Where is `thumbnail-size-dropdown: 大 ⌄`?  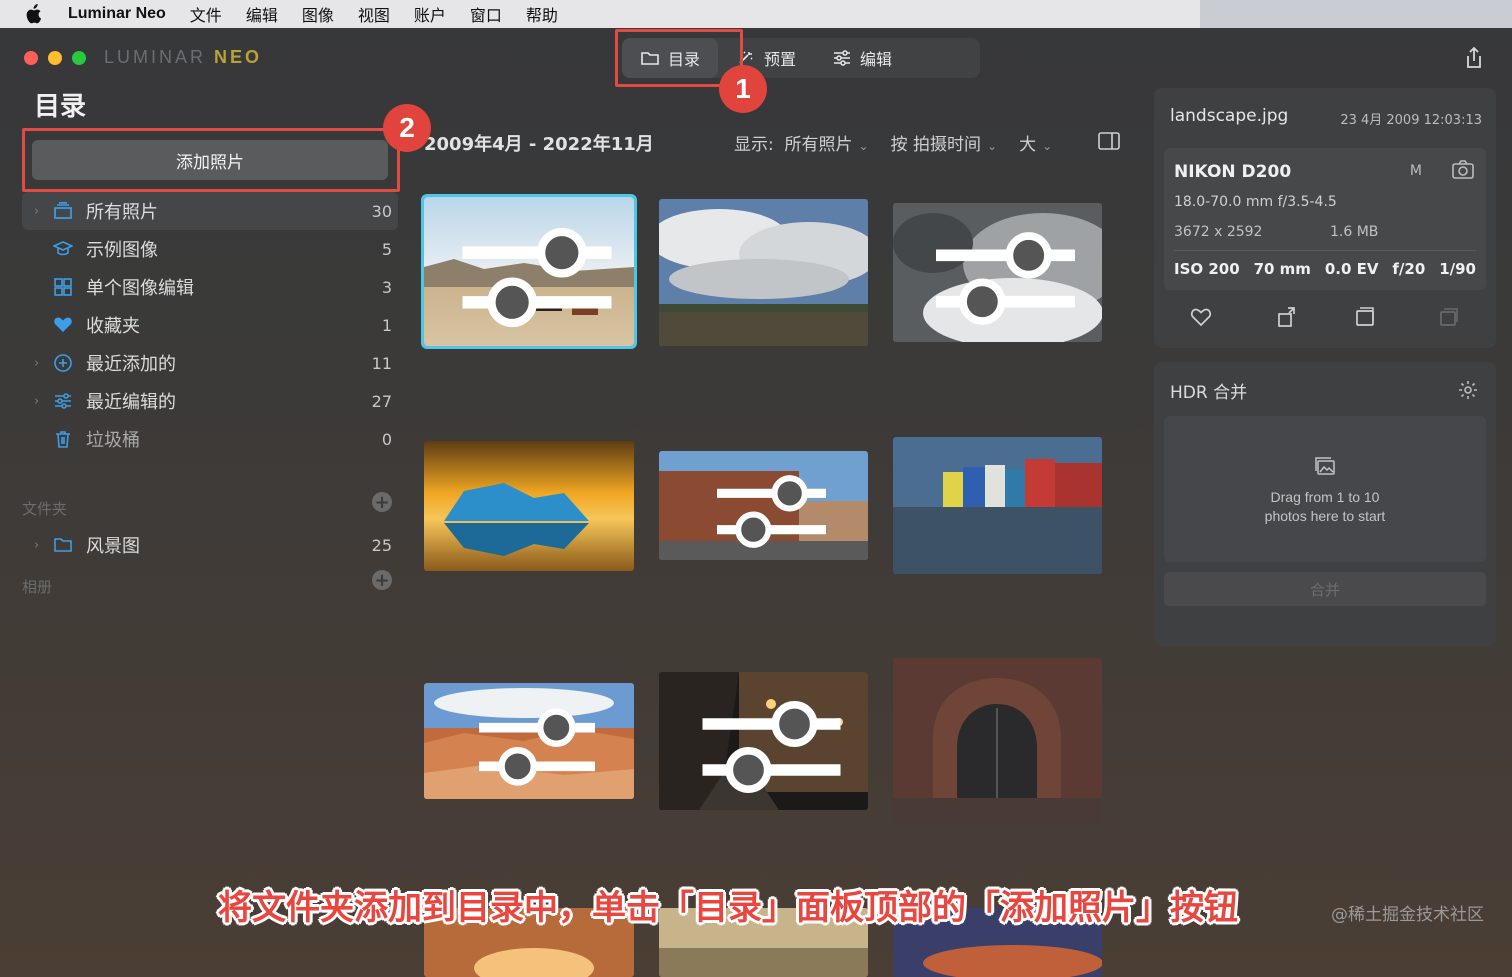 thumbnail-size-dropdown: 大 ⌄ is located at coordinates (1035, 142).